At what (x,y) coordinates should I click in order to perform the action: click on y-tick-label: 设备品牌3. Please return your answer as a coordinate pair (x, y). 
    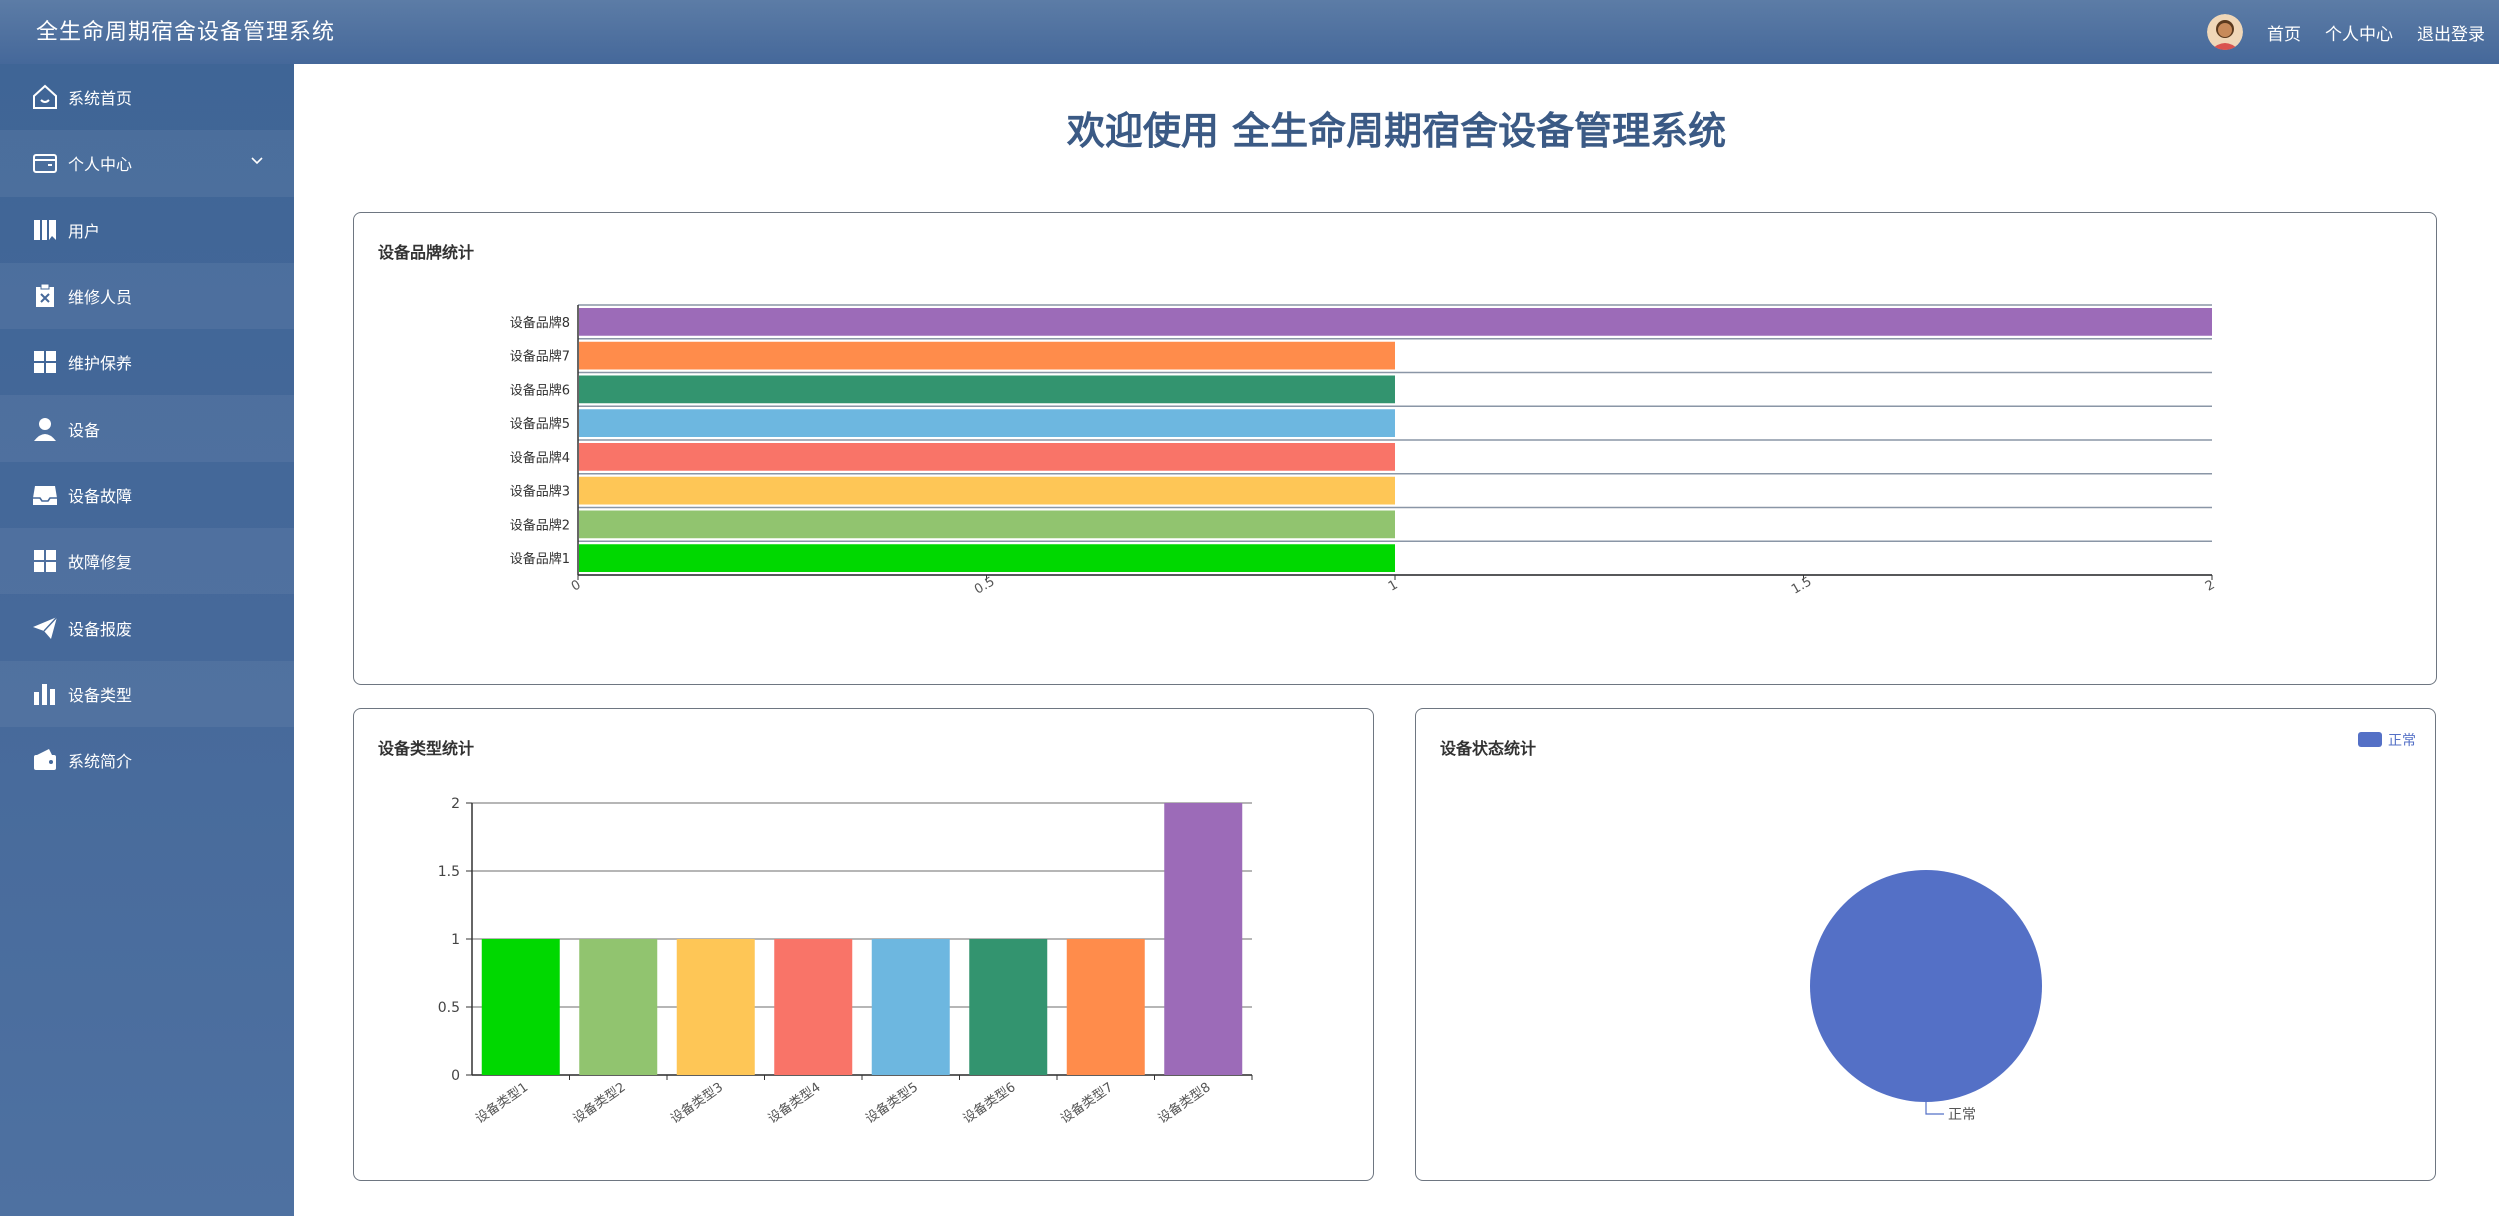
    Looking at the image, I should click on (540, 492).